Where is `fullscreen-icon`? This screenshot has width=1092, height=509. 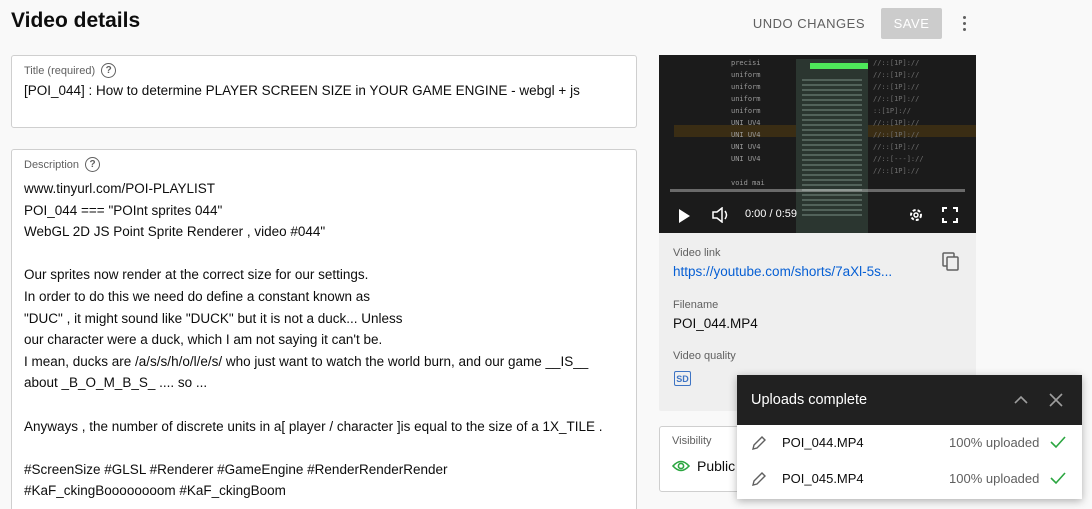 fullscreen-icon is located at coordinates (950, 215).